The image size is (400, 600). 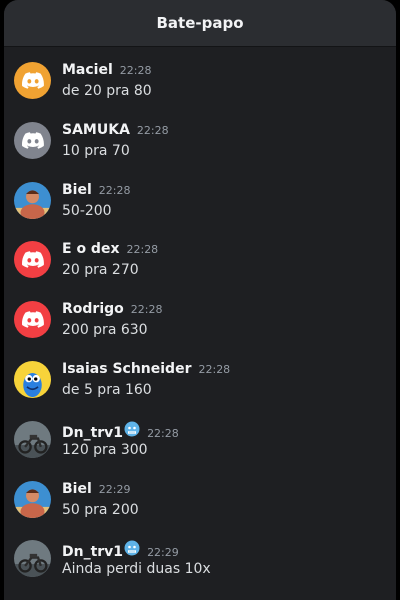 I want to click on author-name: SAMUKA, so click(x=96, y=130).